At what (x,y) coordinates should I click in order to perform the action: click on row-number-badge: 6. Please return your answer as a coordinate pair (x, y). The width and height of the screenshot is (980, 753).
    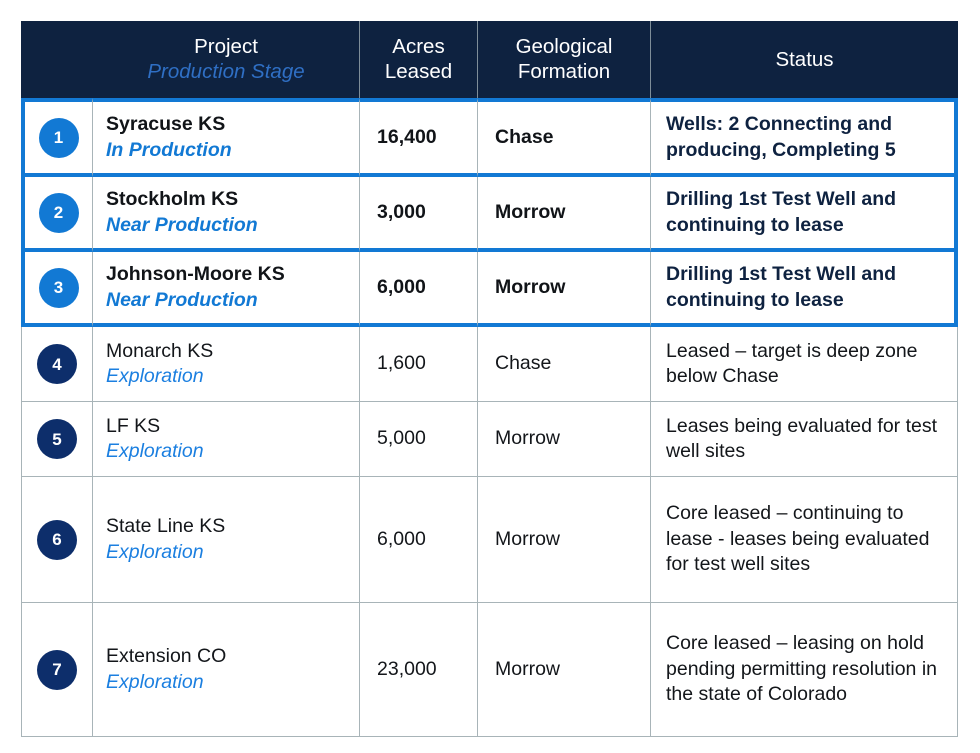
    Looking at the image, I should click on (57, 539).